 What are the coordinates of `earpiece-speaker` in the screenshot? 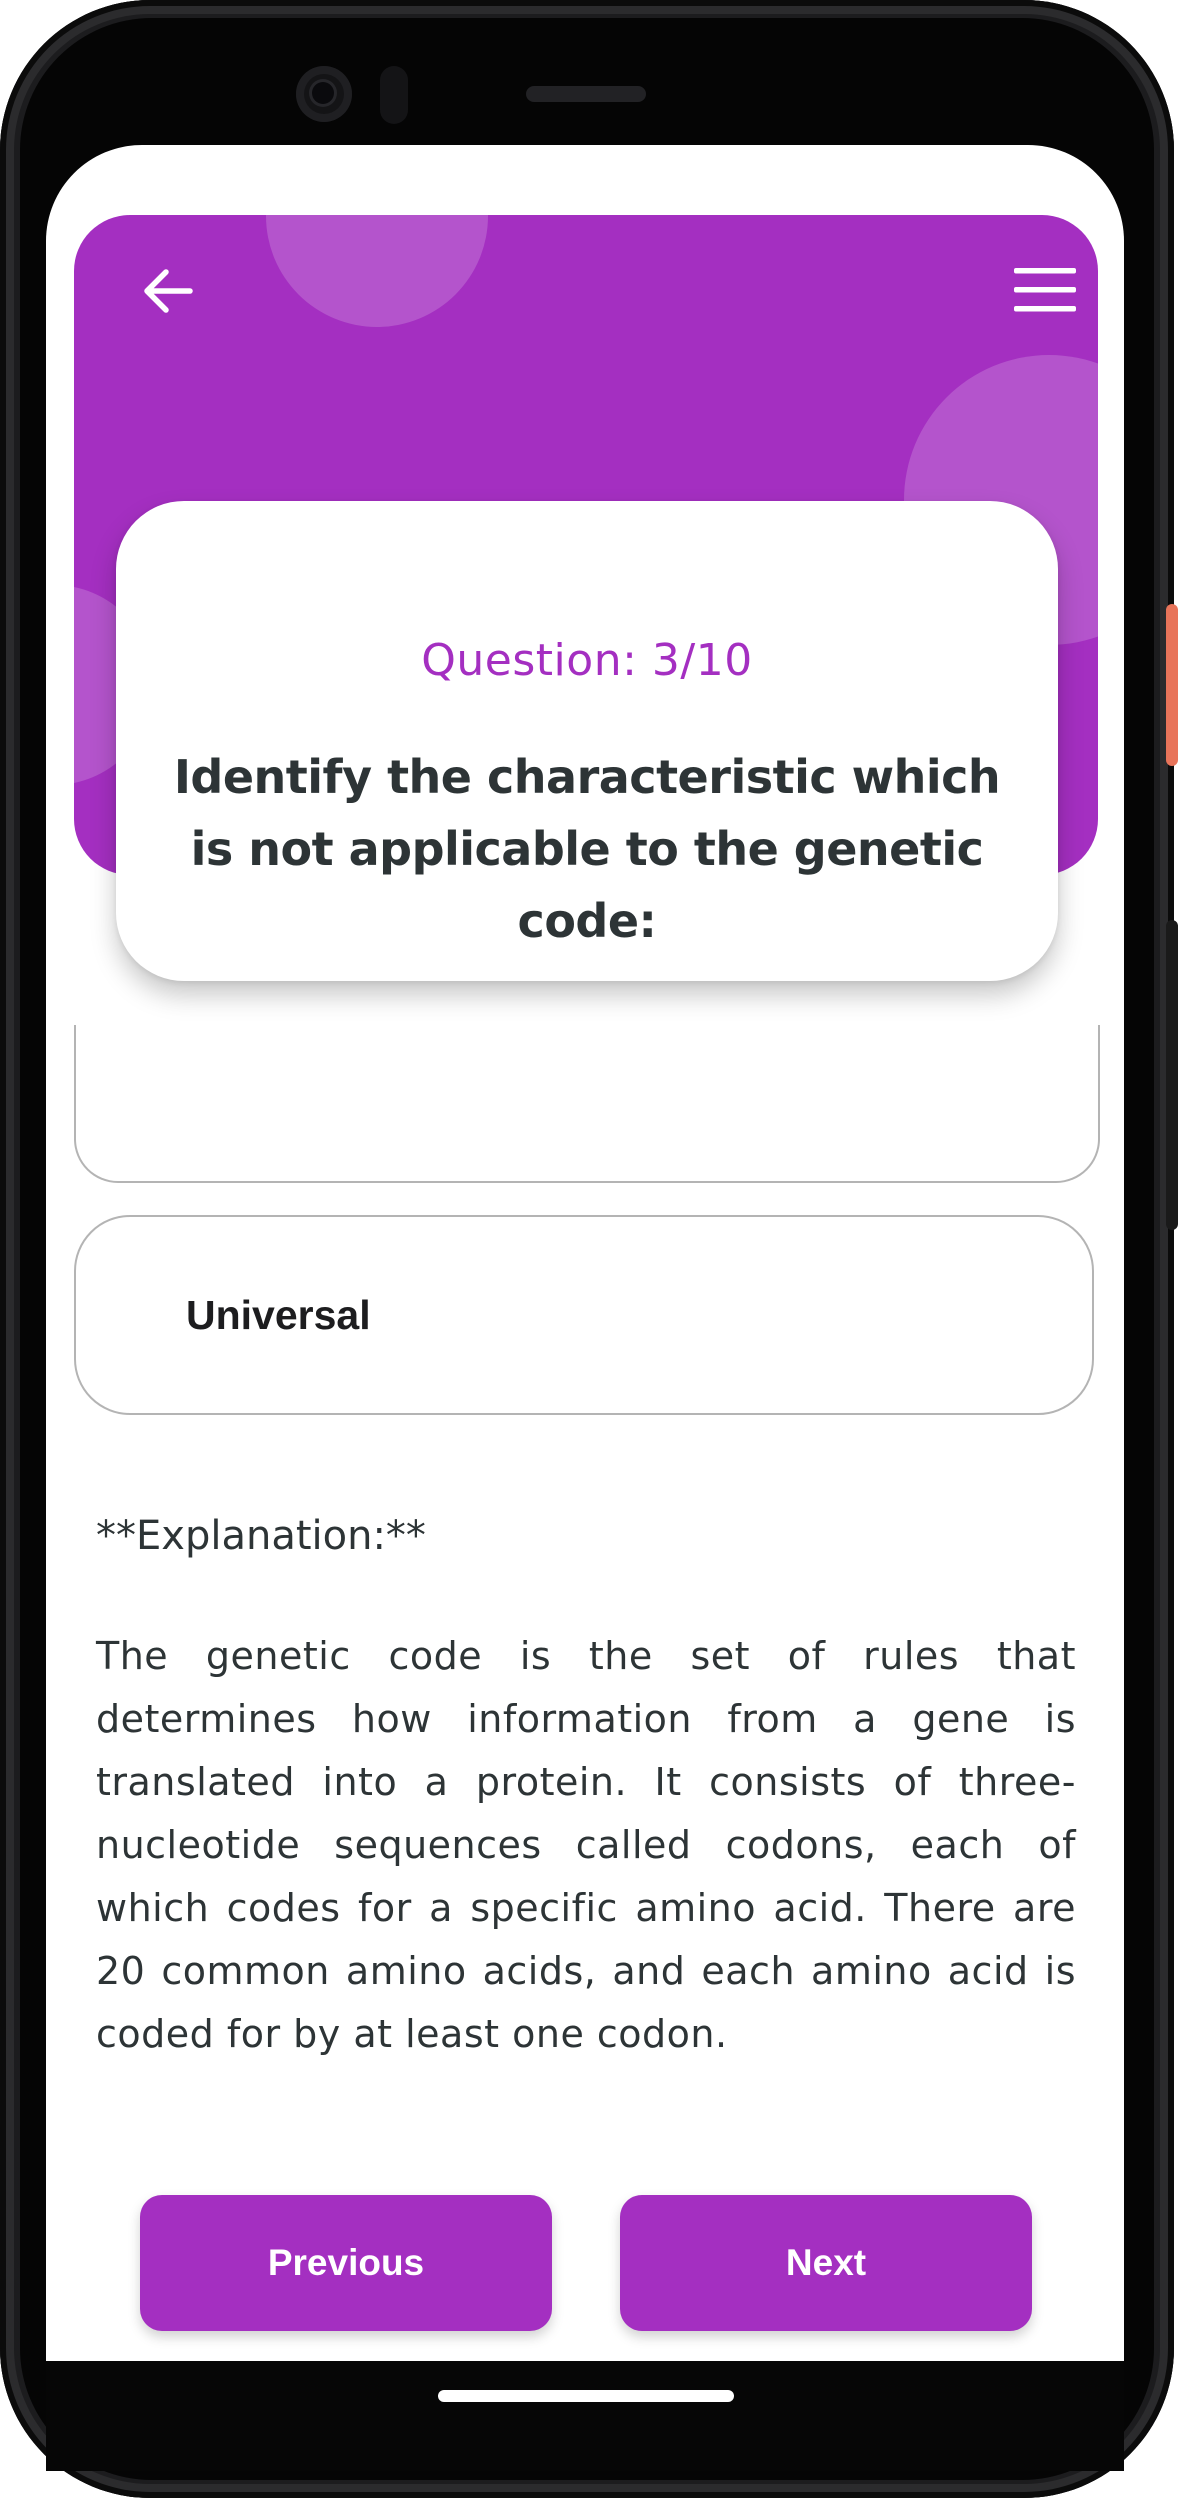 It's located at (586, 94).